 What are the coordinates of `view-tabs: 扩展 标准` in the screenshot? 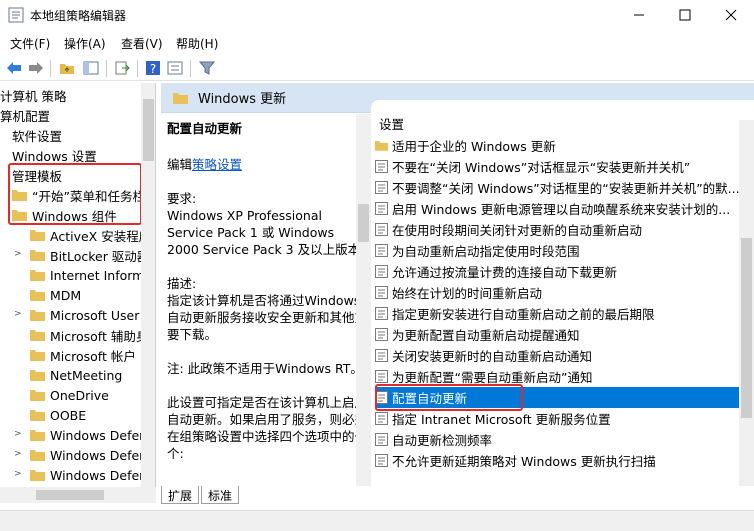 It's located at (457, 496).